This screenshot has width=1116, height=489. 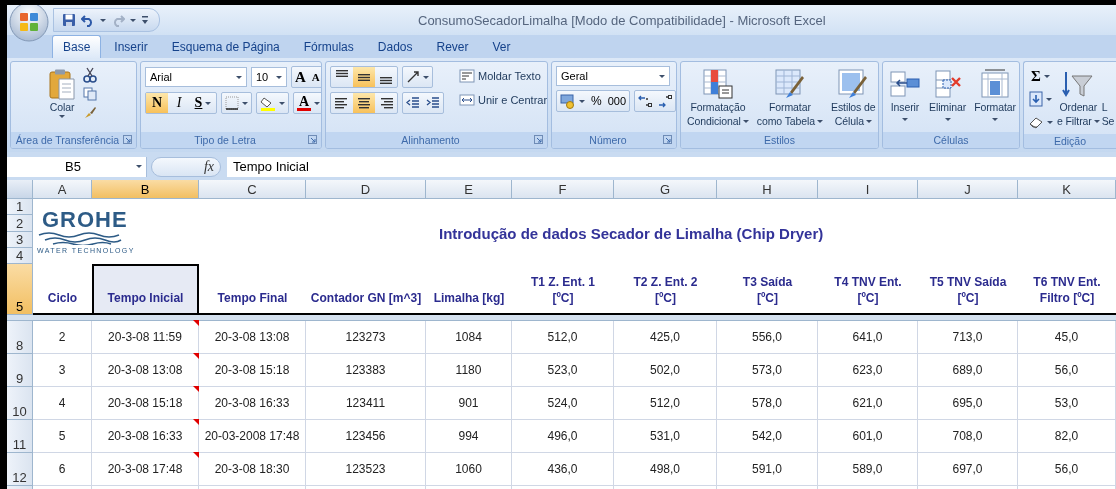 I want to click on group-label: Células, so click(x=951, y=140).